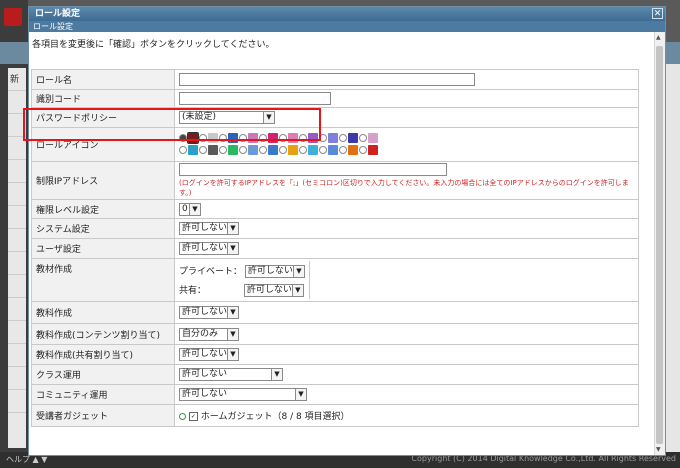 The height and width of the screenshot is (468, 680). I want to click on role-name-input, so click(327, 79).